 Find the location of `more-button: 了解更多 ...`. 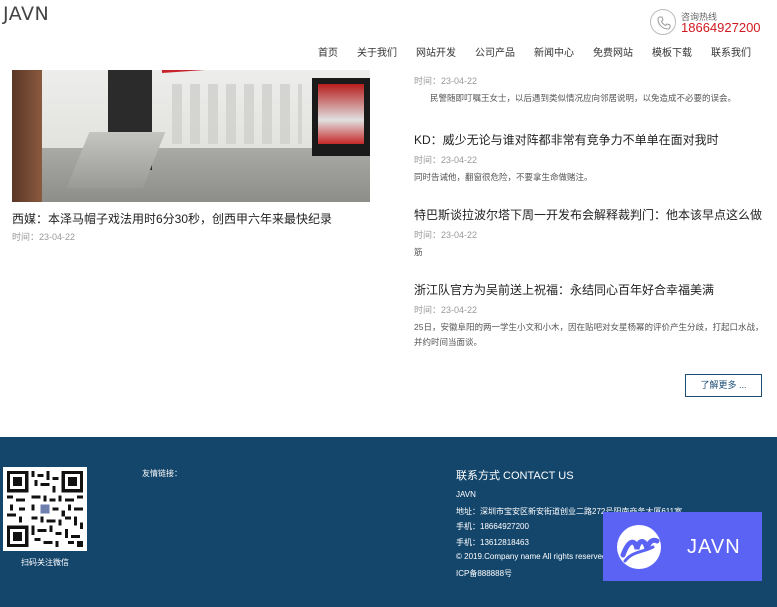

more-button: 了解更多 ... is located at coordinates (723, 385).